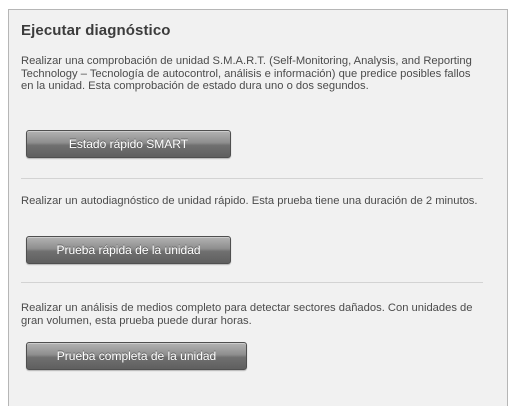 The height and width of the screenshot is (406, 517). Describe the element at coordinates (128, 250) in the screenshot. I see `quick-drive-test-button: Prueba rápida de la unidad` at that location.